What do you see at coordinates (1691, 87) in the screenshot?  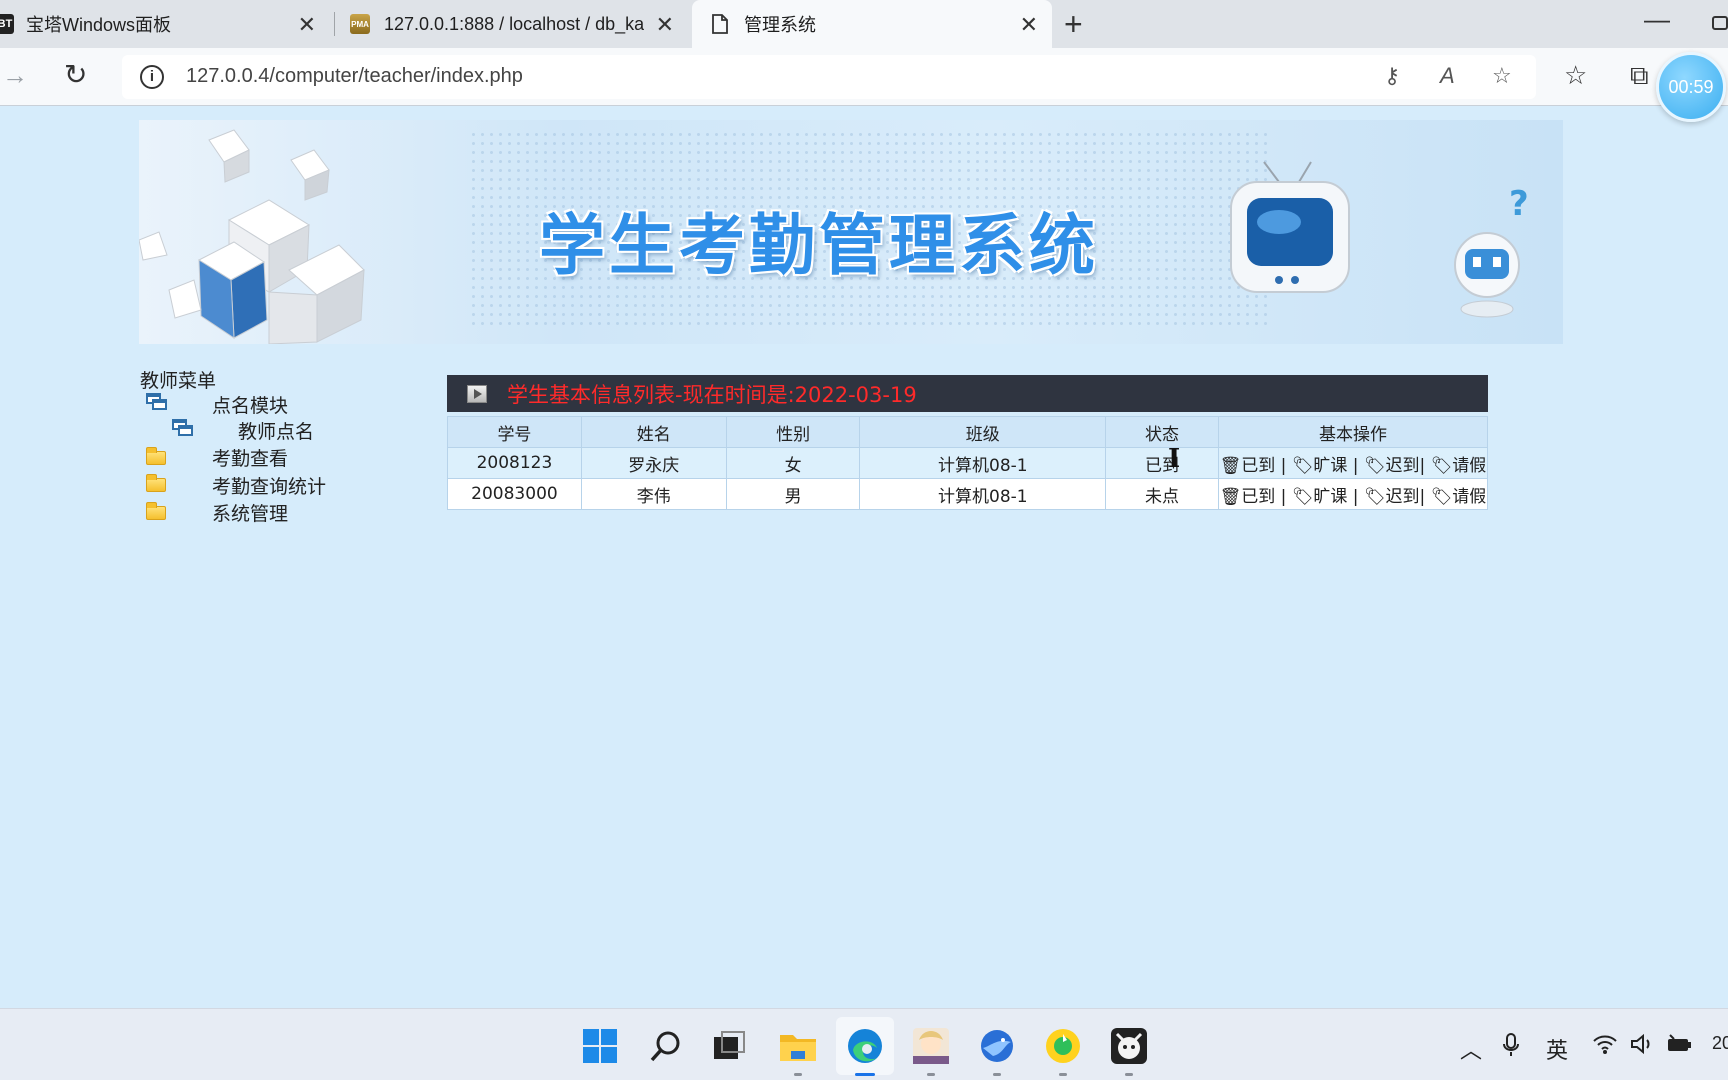 I see `timer-badge: 00:59` at bounding box center [1691, 87].